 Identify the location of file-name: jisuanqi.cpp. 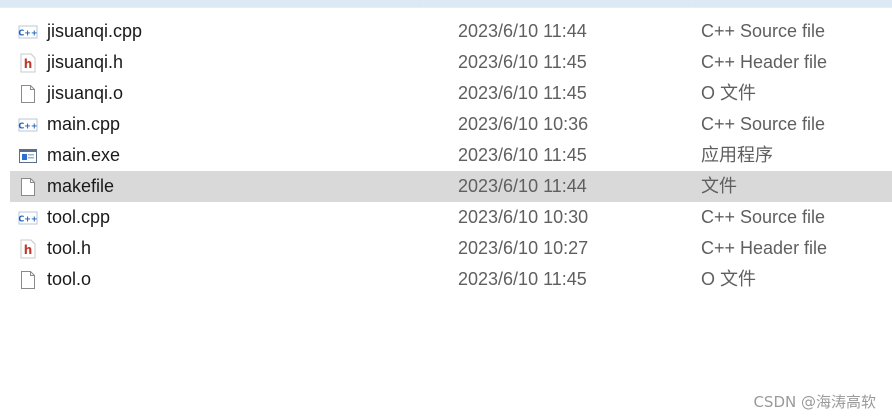
(95, 31).